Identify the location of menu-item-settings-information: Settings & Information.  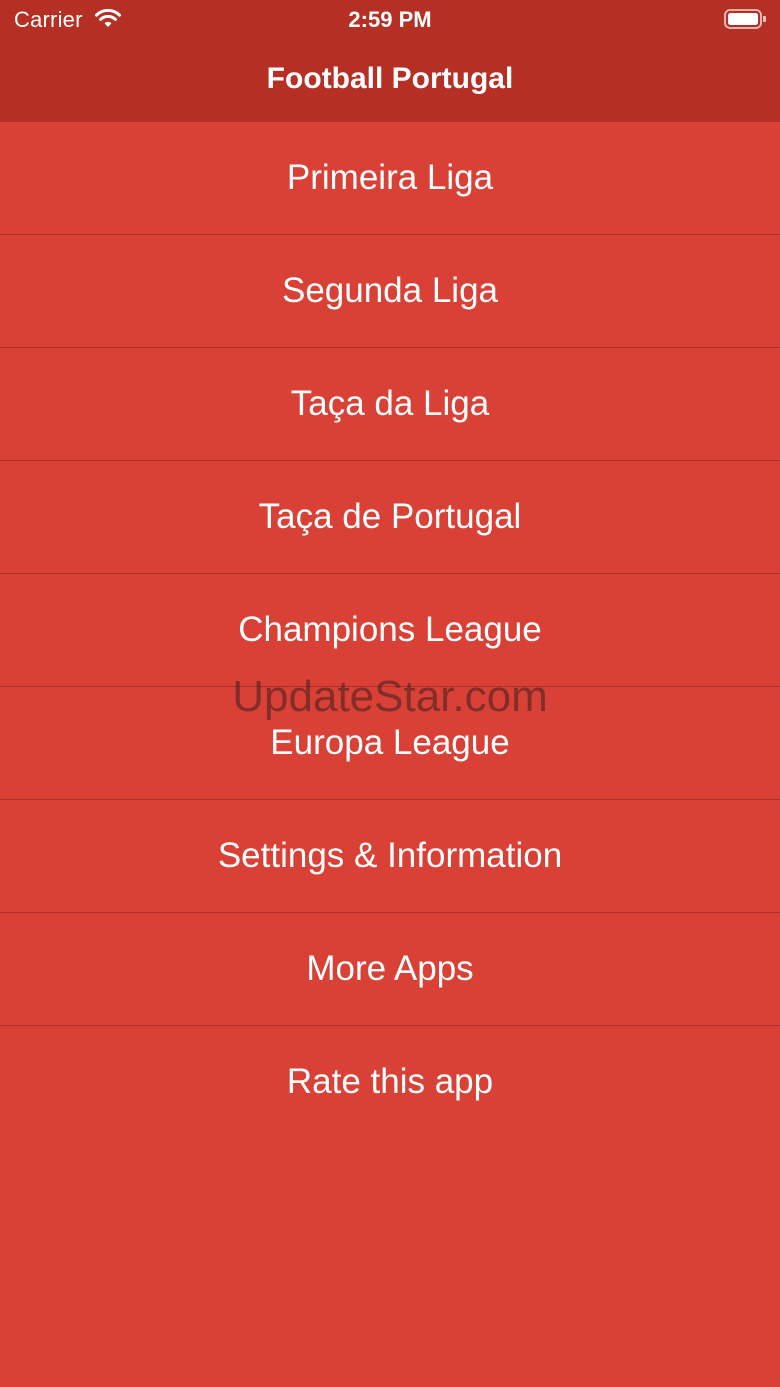
(390, 856).